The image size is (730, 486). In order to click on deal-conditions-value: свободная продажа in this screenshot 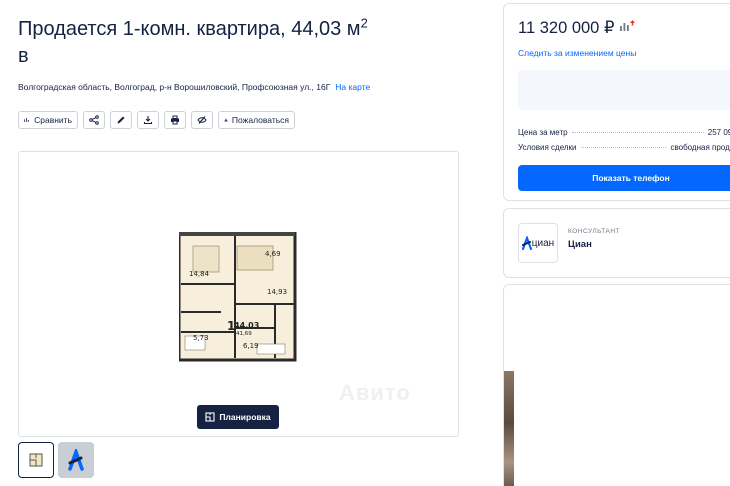, I will do `click(700, 147)`.